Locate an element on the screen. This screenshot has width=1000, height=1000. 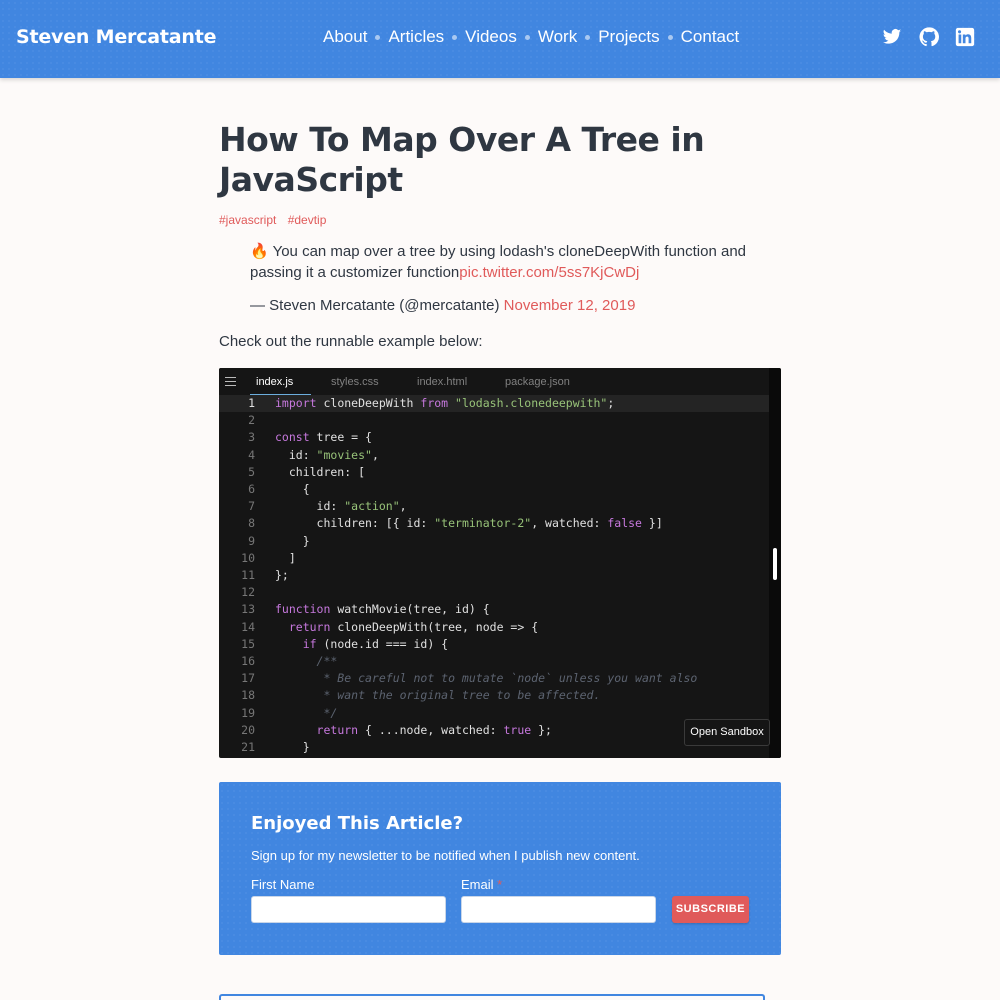
code-line: 14 return cloneDeepWith(tree, node => { is located at coordinates (494, 627).